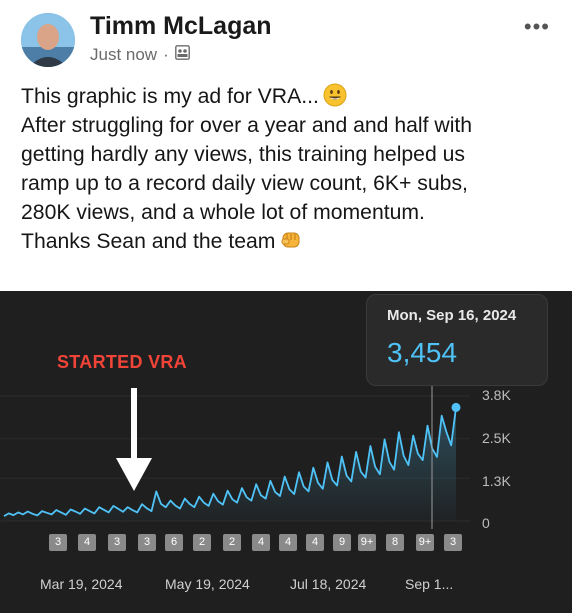 The width and height of the screenshot is (572, 613). What do you see at coordinates (342, 542) in the screenshot?
I see `video-marker-badge: 9` at bounding box center [342, 542].